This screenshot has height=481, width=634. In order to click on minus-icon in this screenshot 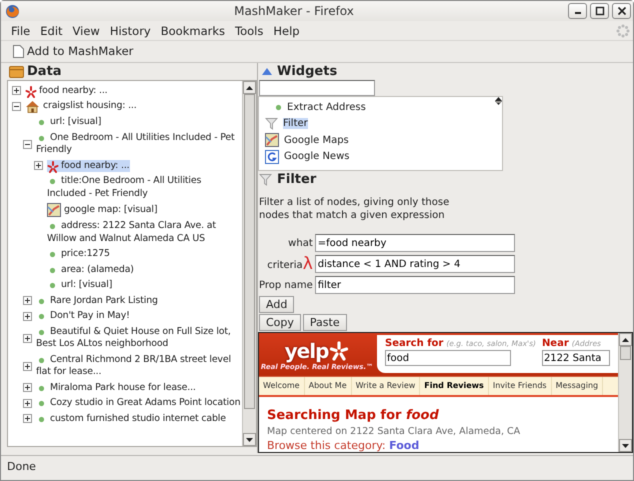, I will do `click(16, 106)`.